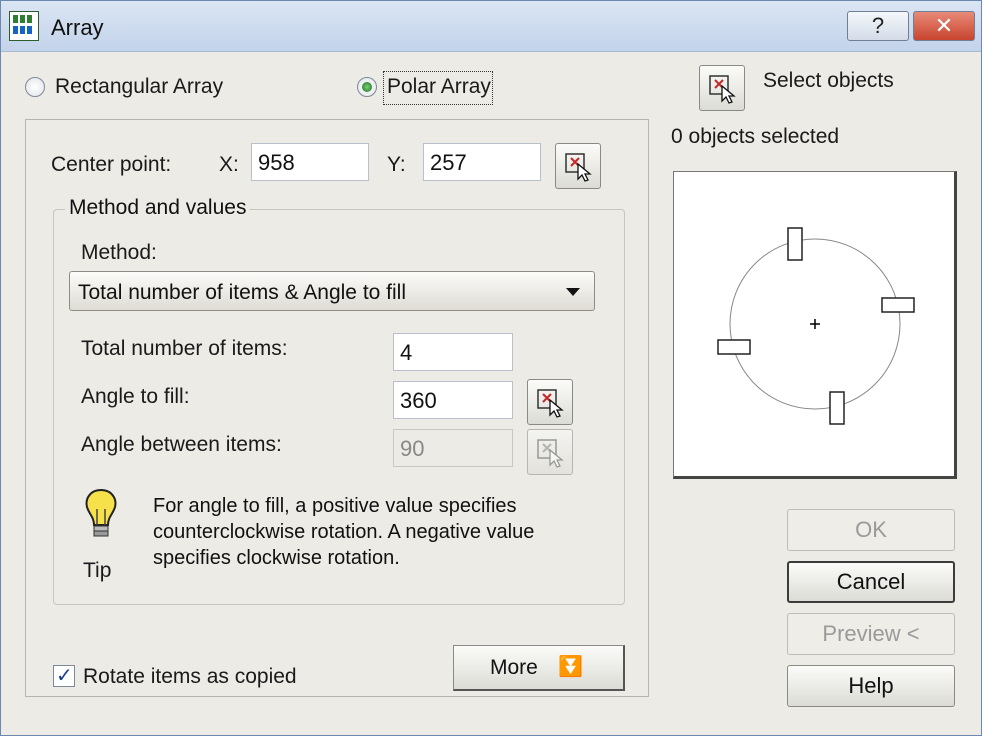  What do you see at coordinates (367, 87) in the screenshot?
I see `polar-array-radio` at bounding box center [367, 87].